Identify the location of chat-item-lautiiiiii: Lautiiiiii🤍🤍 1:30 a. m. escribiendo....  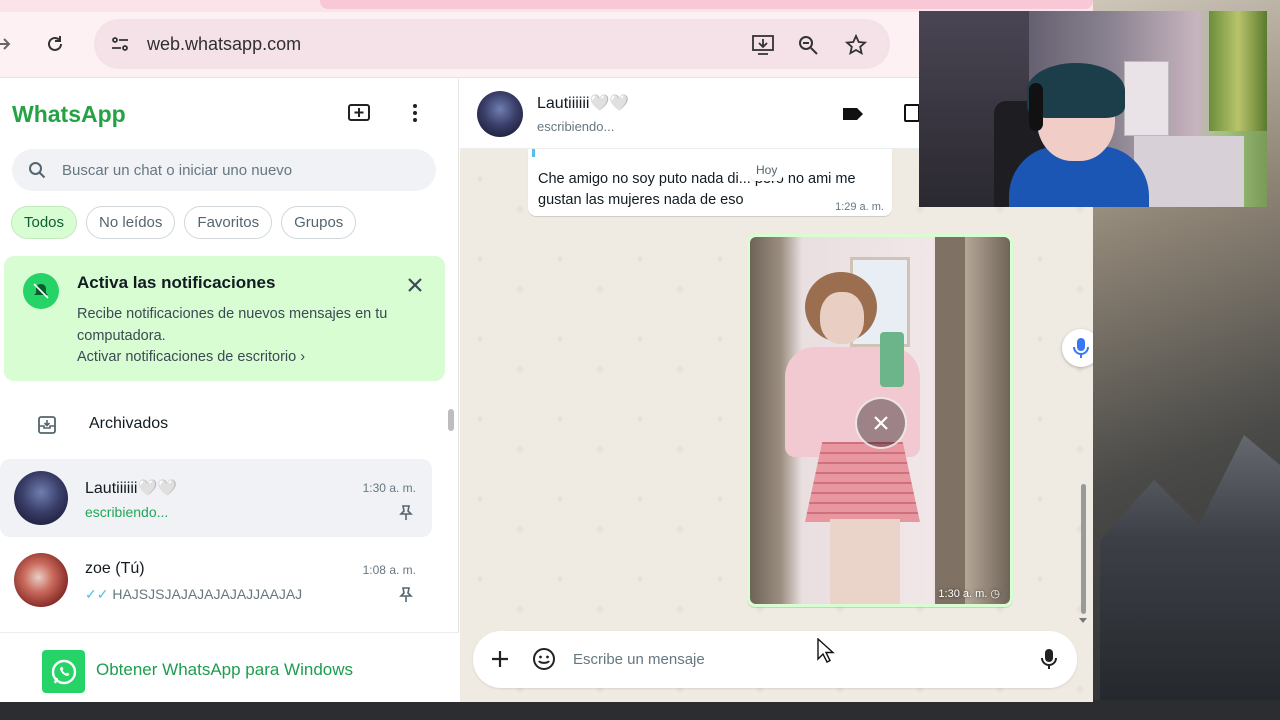
(216, 498).